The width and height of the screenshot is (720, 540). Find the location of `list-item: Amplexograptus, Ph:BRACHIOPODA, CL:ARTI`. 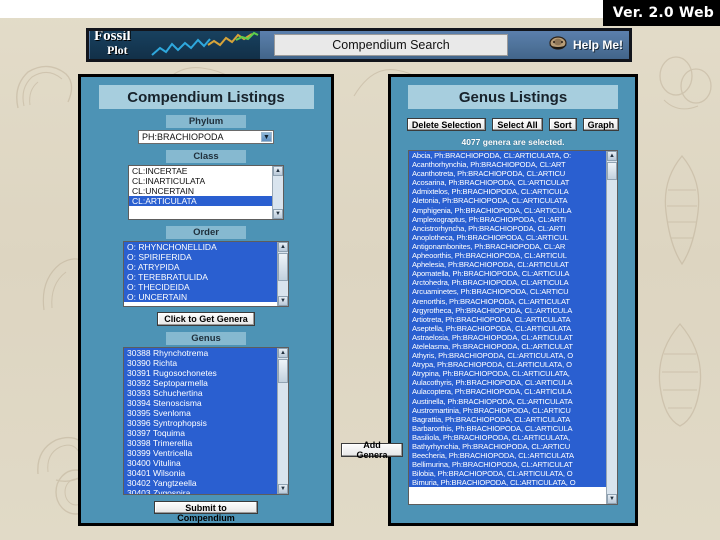

list-item: Amplexograptus, Ph:BRACHIOPODA, CL:ARTI is located at coordinates (507, 219).